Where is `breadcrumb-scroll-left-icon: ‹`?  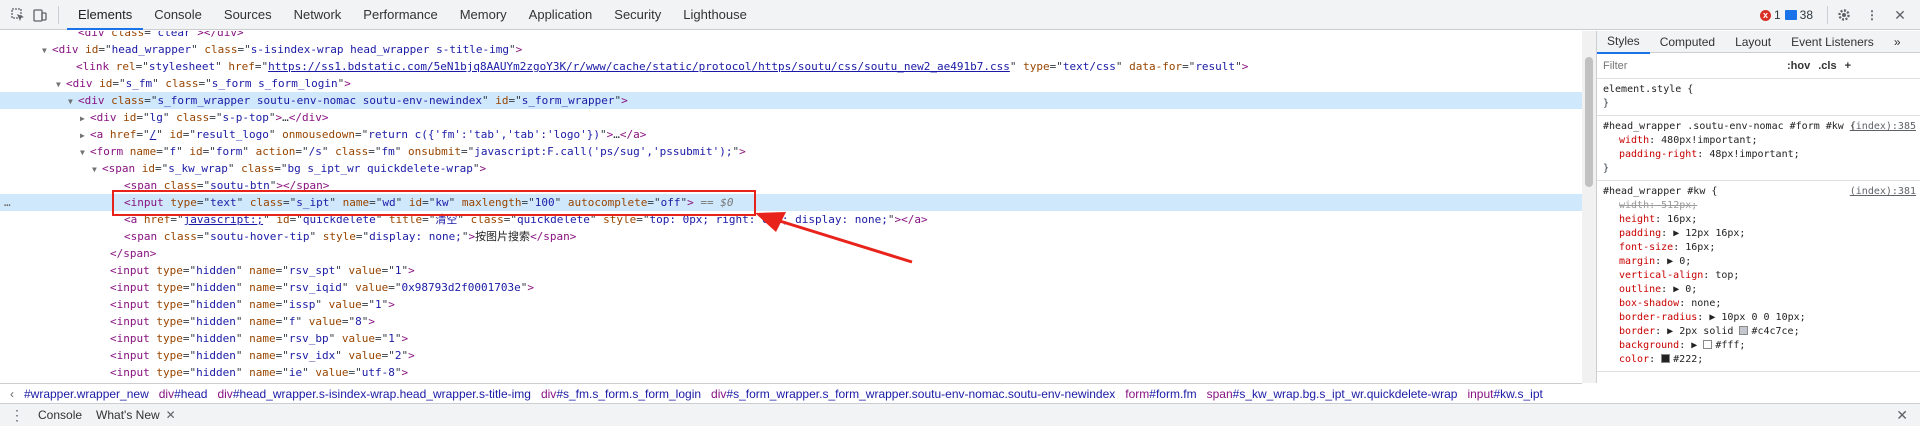 breadcrumb-scroll-left-icon: ‹ is located at coordinates (12, 394).